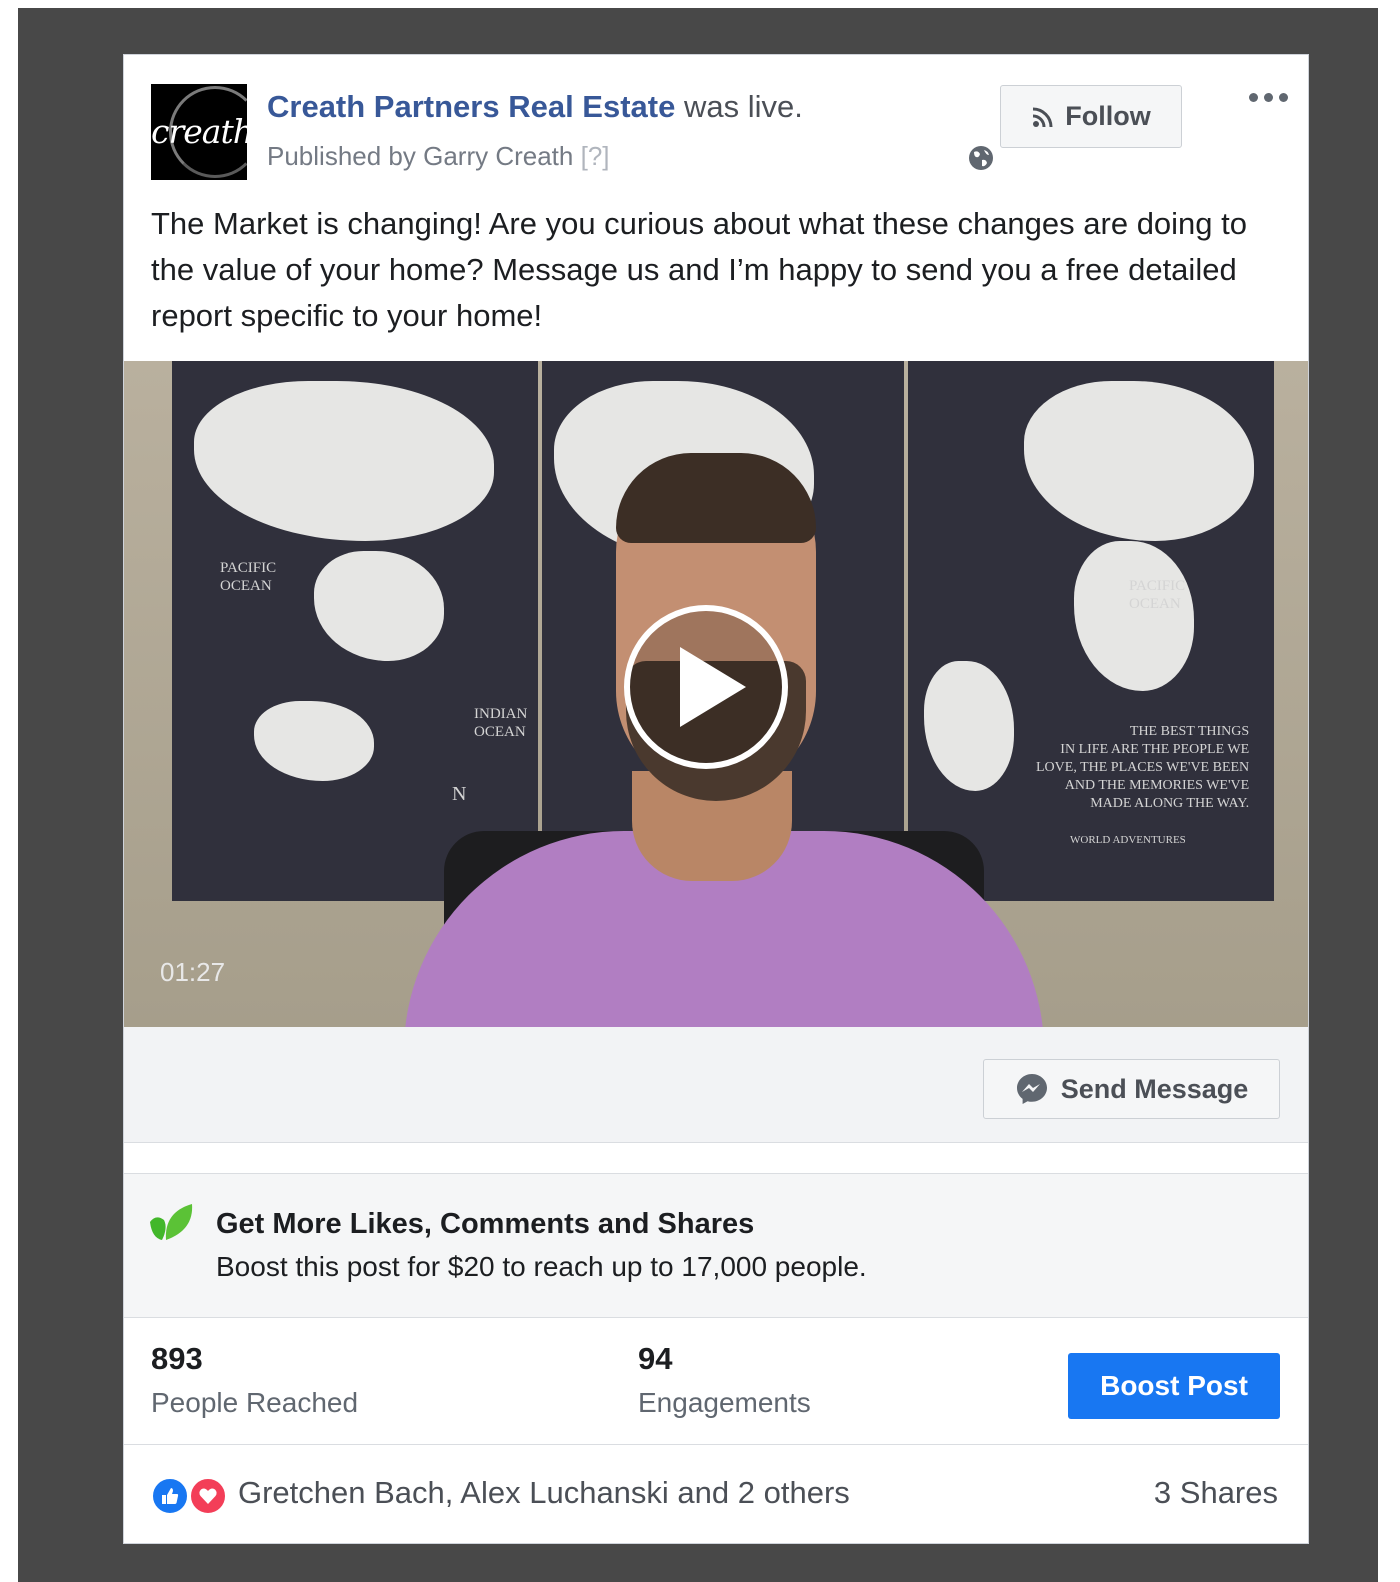 This screenshot has height=1582, width=1400. I want to click on send-message-label: Send Message, so click(1154, 1088).